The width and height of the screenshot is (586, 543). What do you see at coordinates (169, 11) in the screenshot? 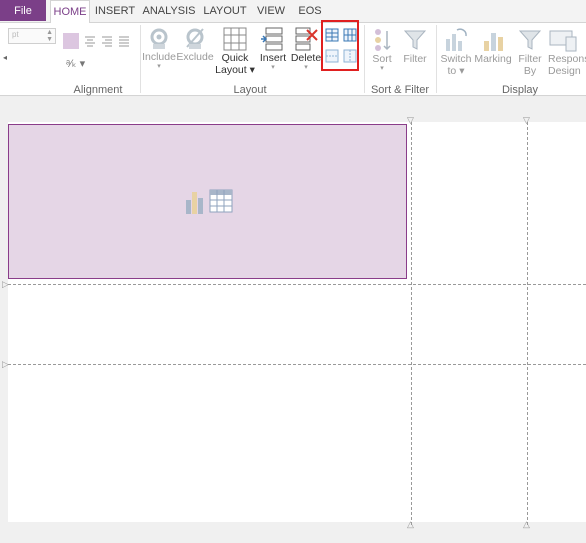
I see `tab-analysis: ANALYSIS` at bounding box center [169, 11].